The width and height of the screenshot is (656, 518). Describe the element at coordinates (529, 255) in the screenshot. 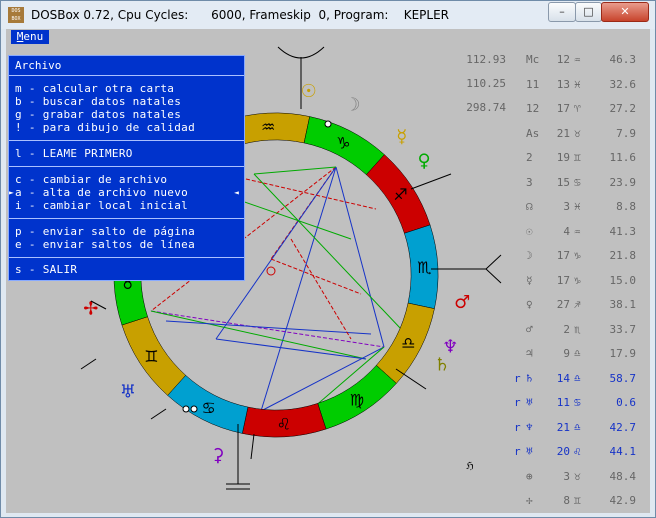

I see `planet-symbol: ☽` at that location.